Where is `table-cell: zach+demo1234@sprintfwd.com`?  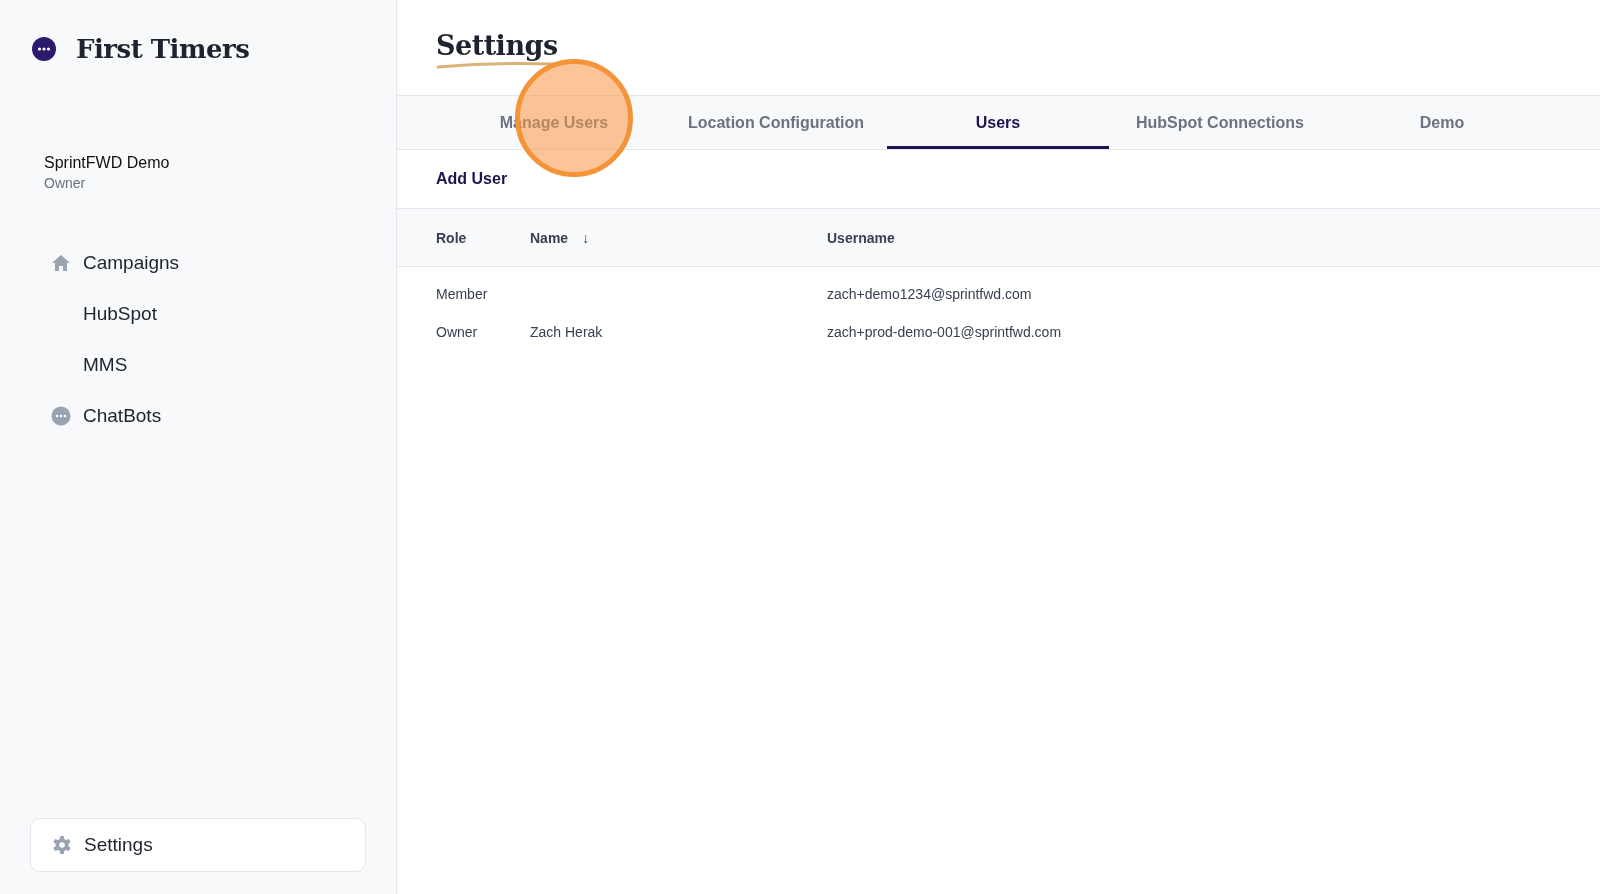 table-cell: zach+demo1234@sprintfwd.com is located at coordinates (929, 294).